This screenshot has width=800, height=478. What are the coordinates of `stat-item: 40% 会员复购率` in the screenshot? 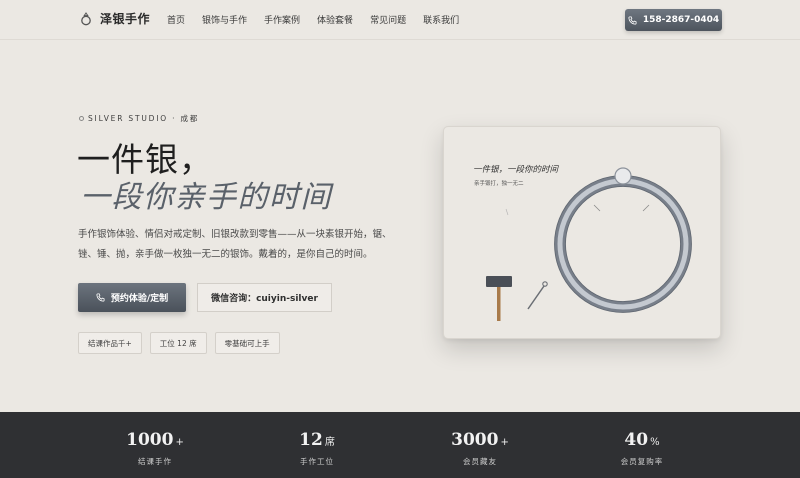 It's located at (642, 448).